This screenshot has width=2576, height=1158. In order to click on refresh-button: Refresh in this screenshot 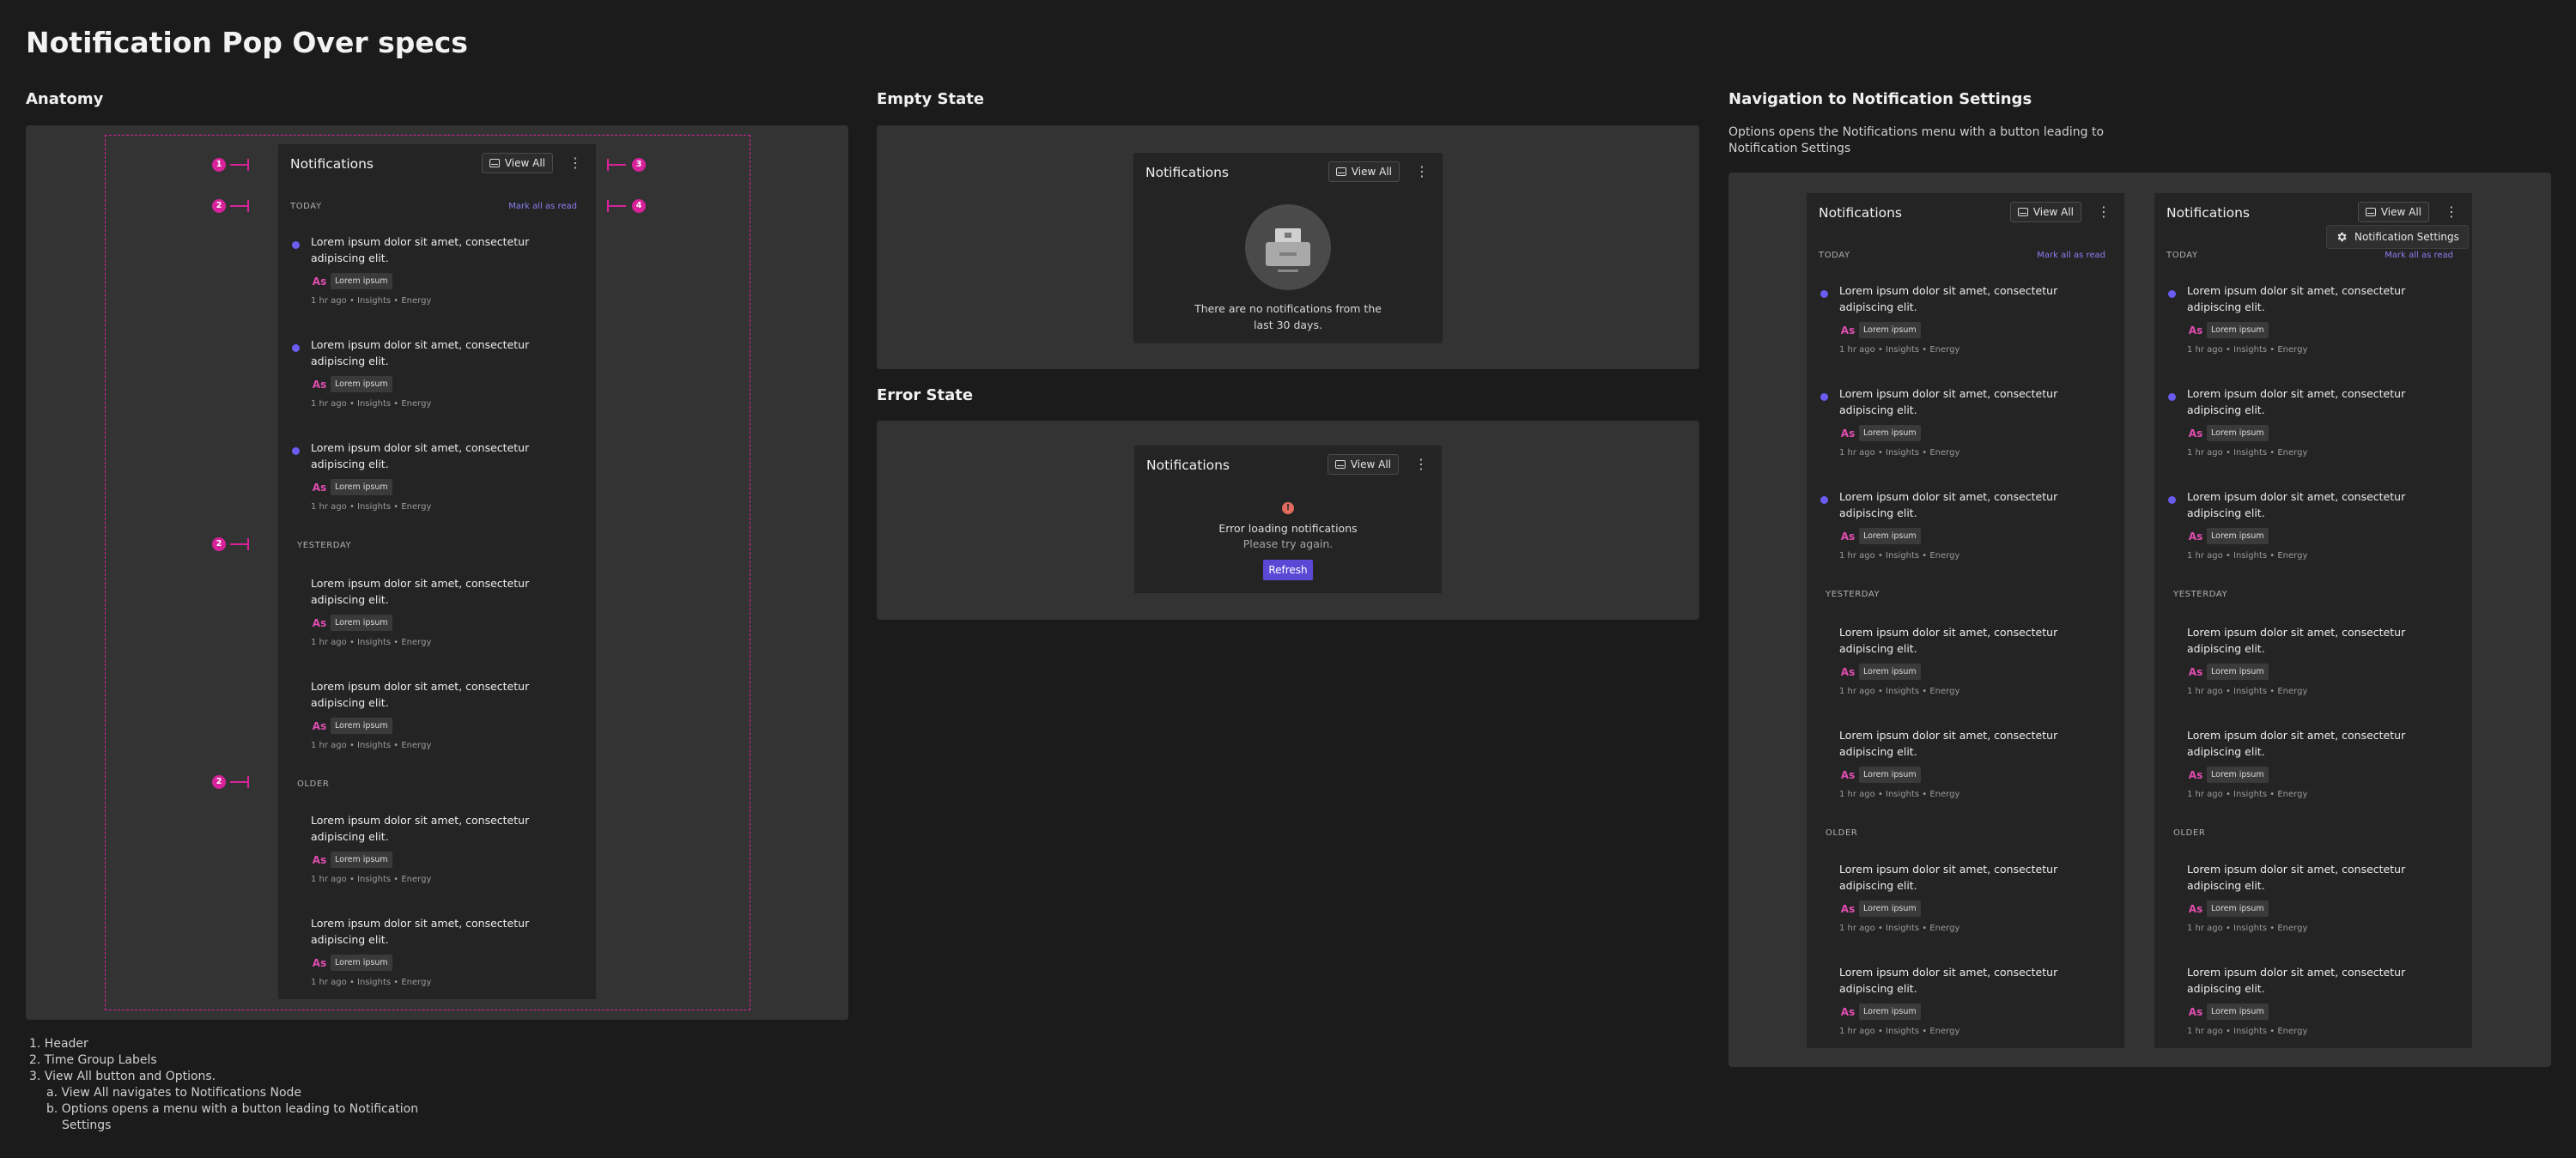, I will do `click(1288, 570)`.